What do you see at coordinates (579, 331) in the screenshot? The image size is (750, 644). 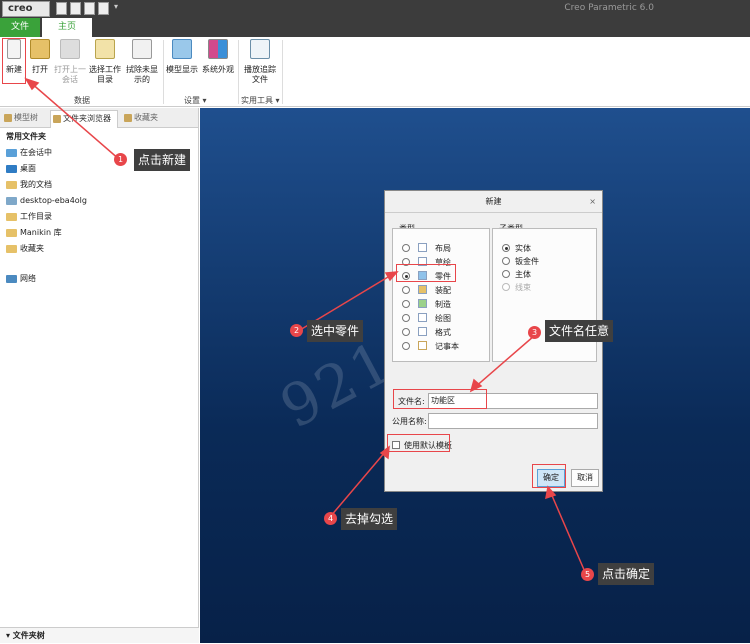 I see `step-callout: 文件名任意` at bounding box center [579, 331].